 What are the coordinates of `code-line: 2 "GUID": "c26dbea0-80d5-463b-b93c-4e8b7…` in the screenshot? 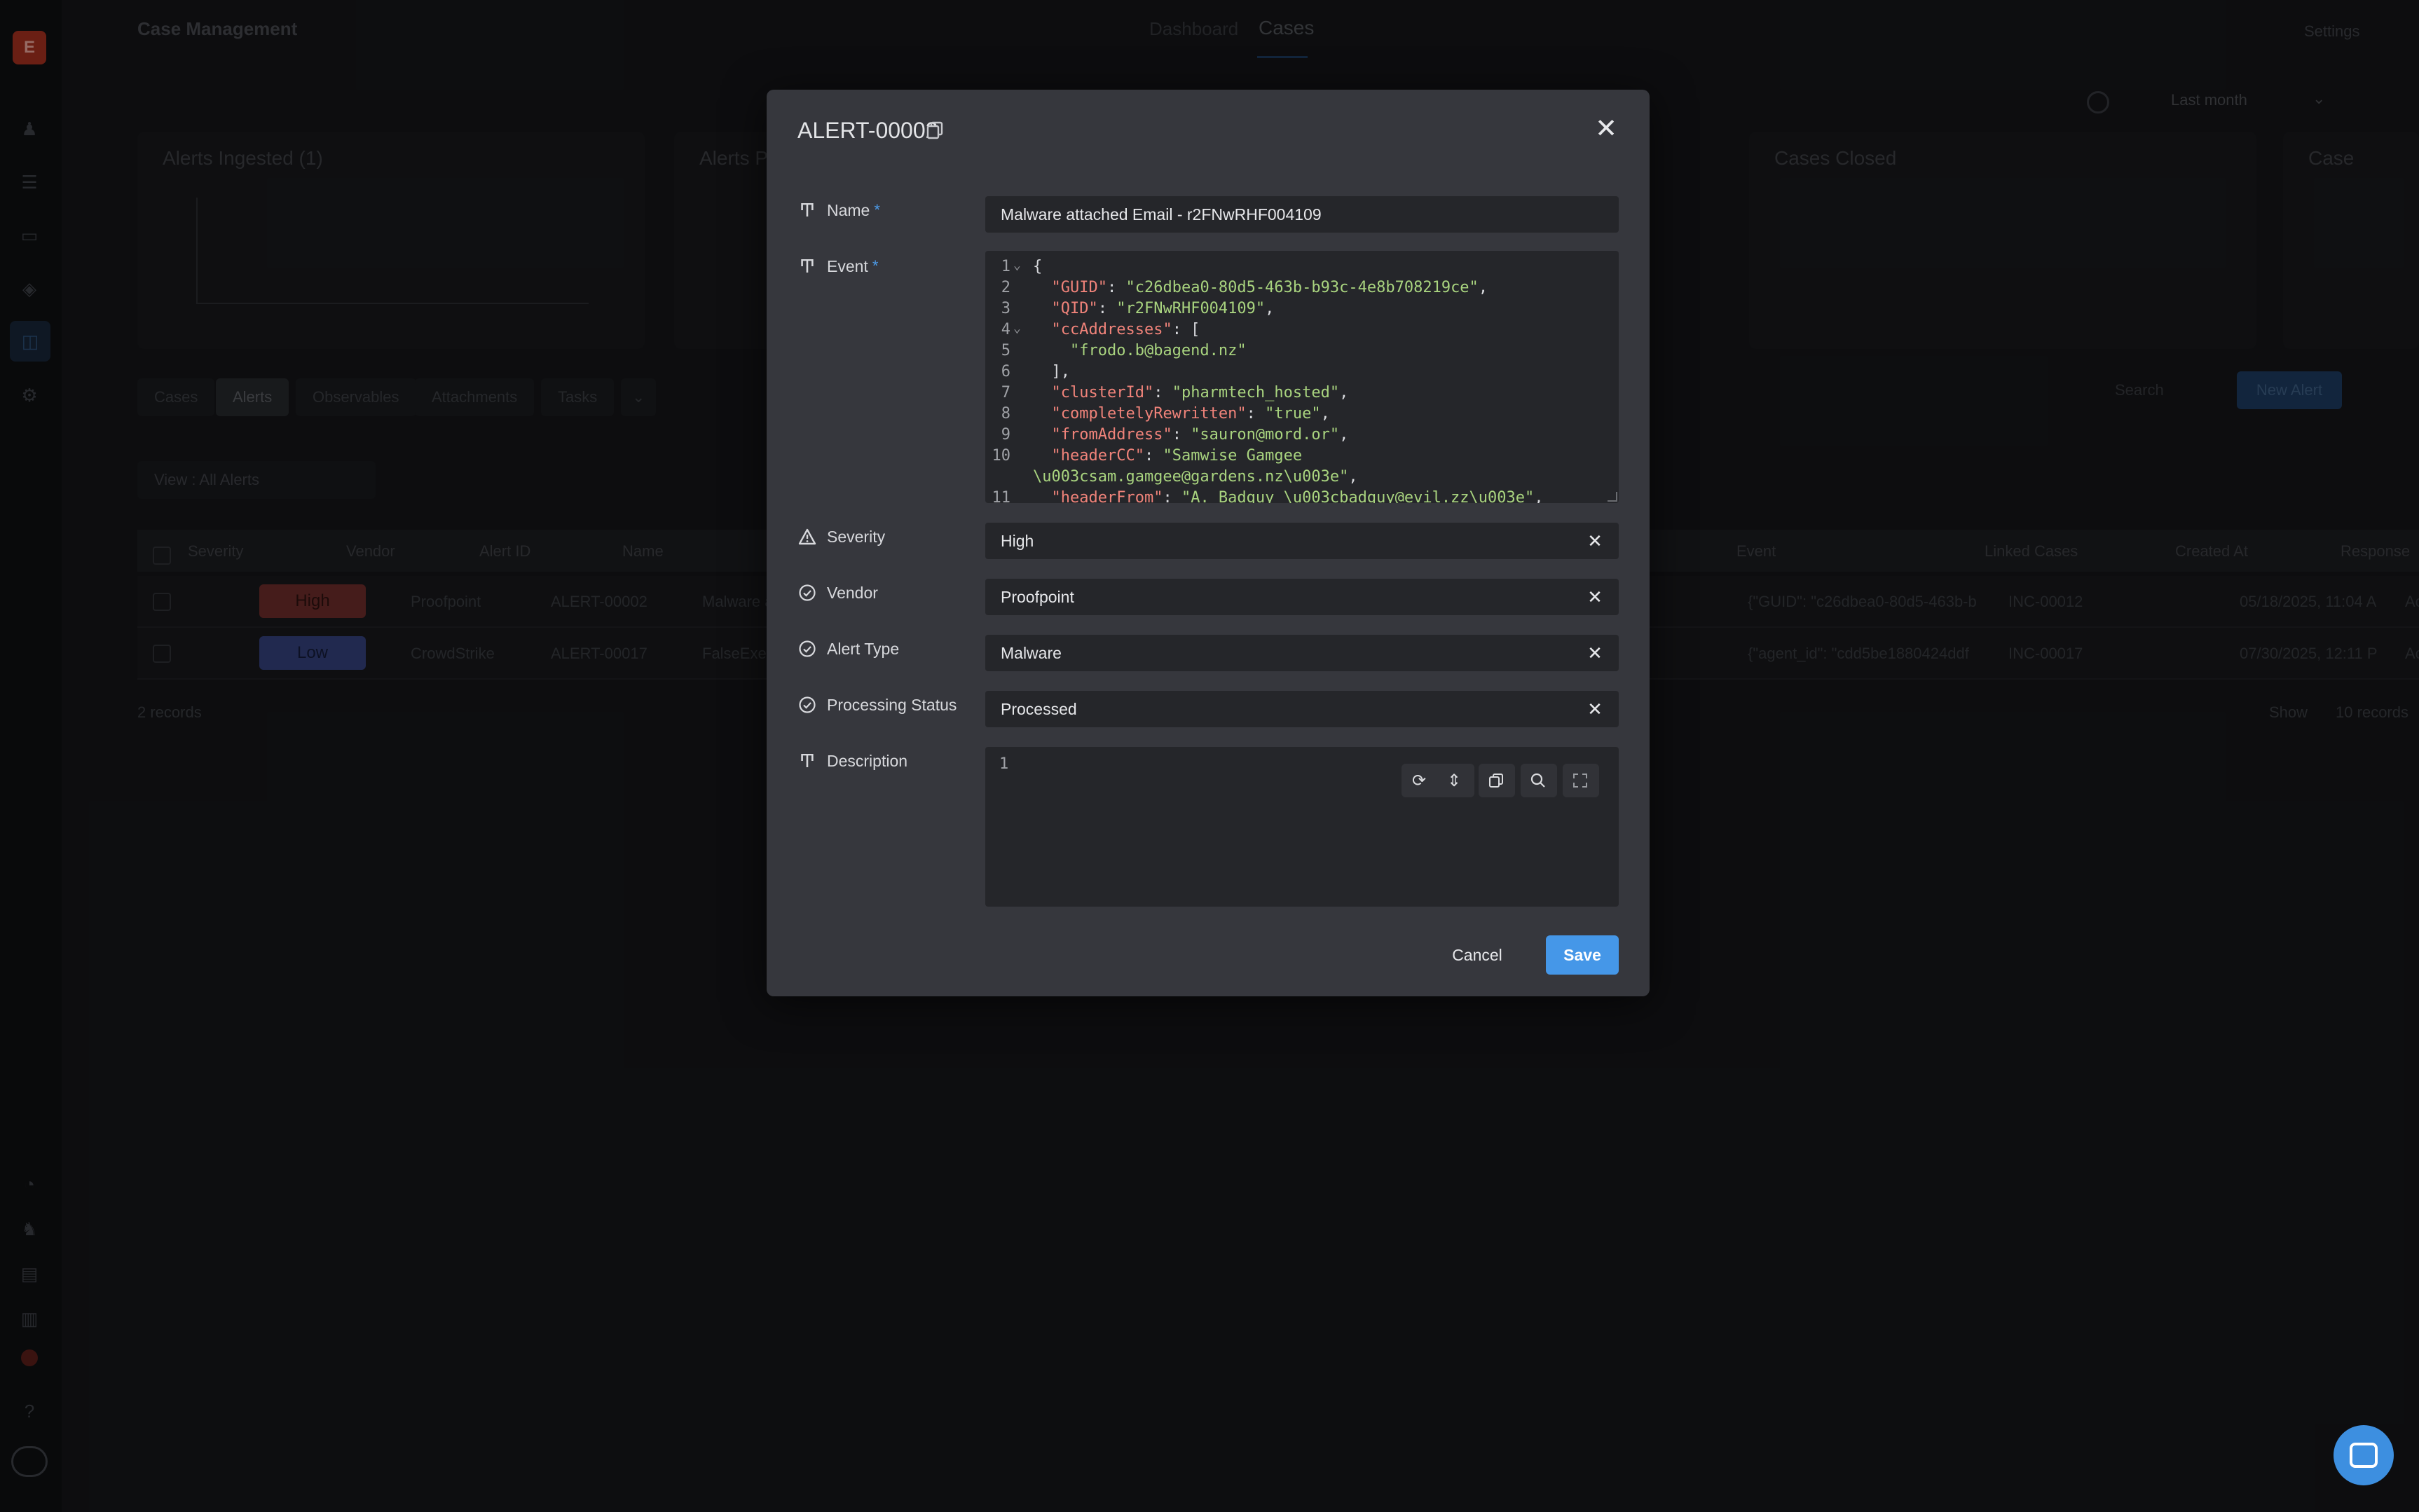 It's located at (1302, 289).